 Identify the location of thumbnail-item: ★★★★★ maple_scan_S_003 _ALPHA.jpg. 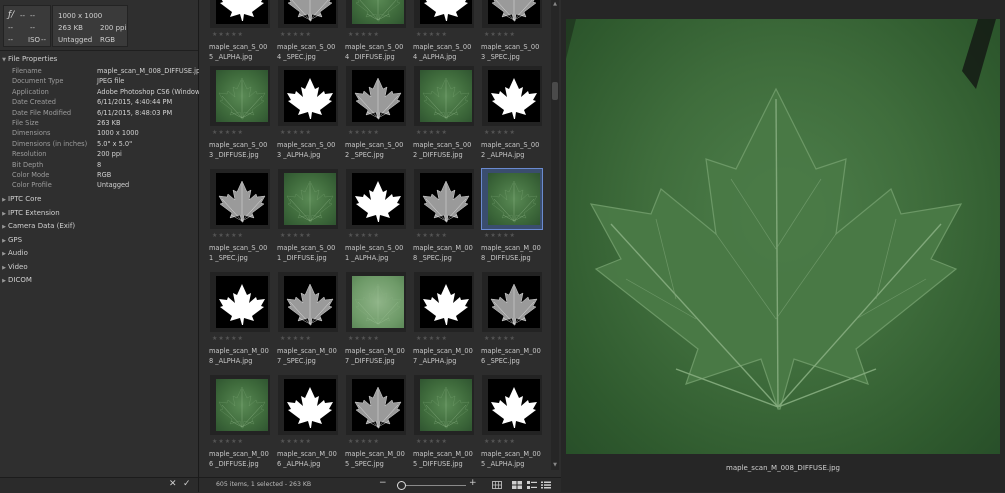
(310, 117).